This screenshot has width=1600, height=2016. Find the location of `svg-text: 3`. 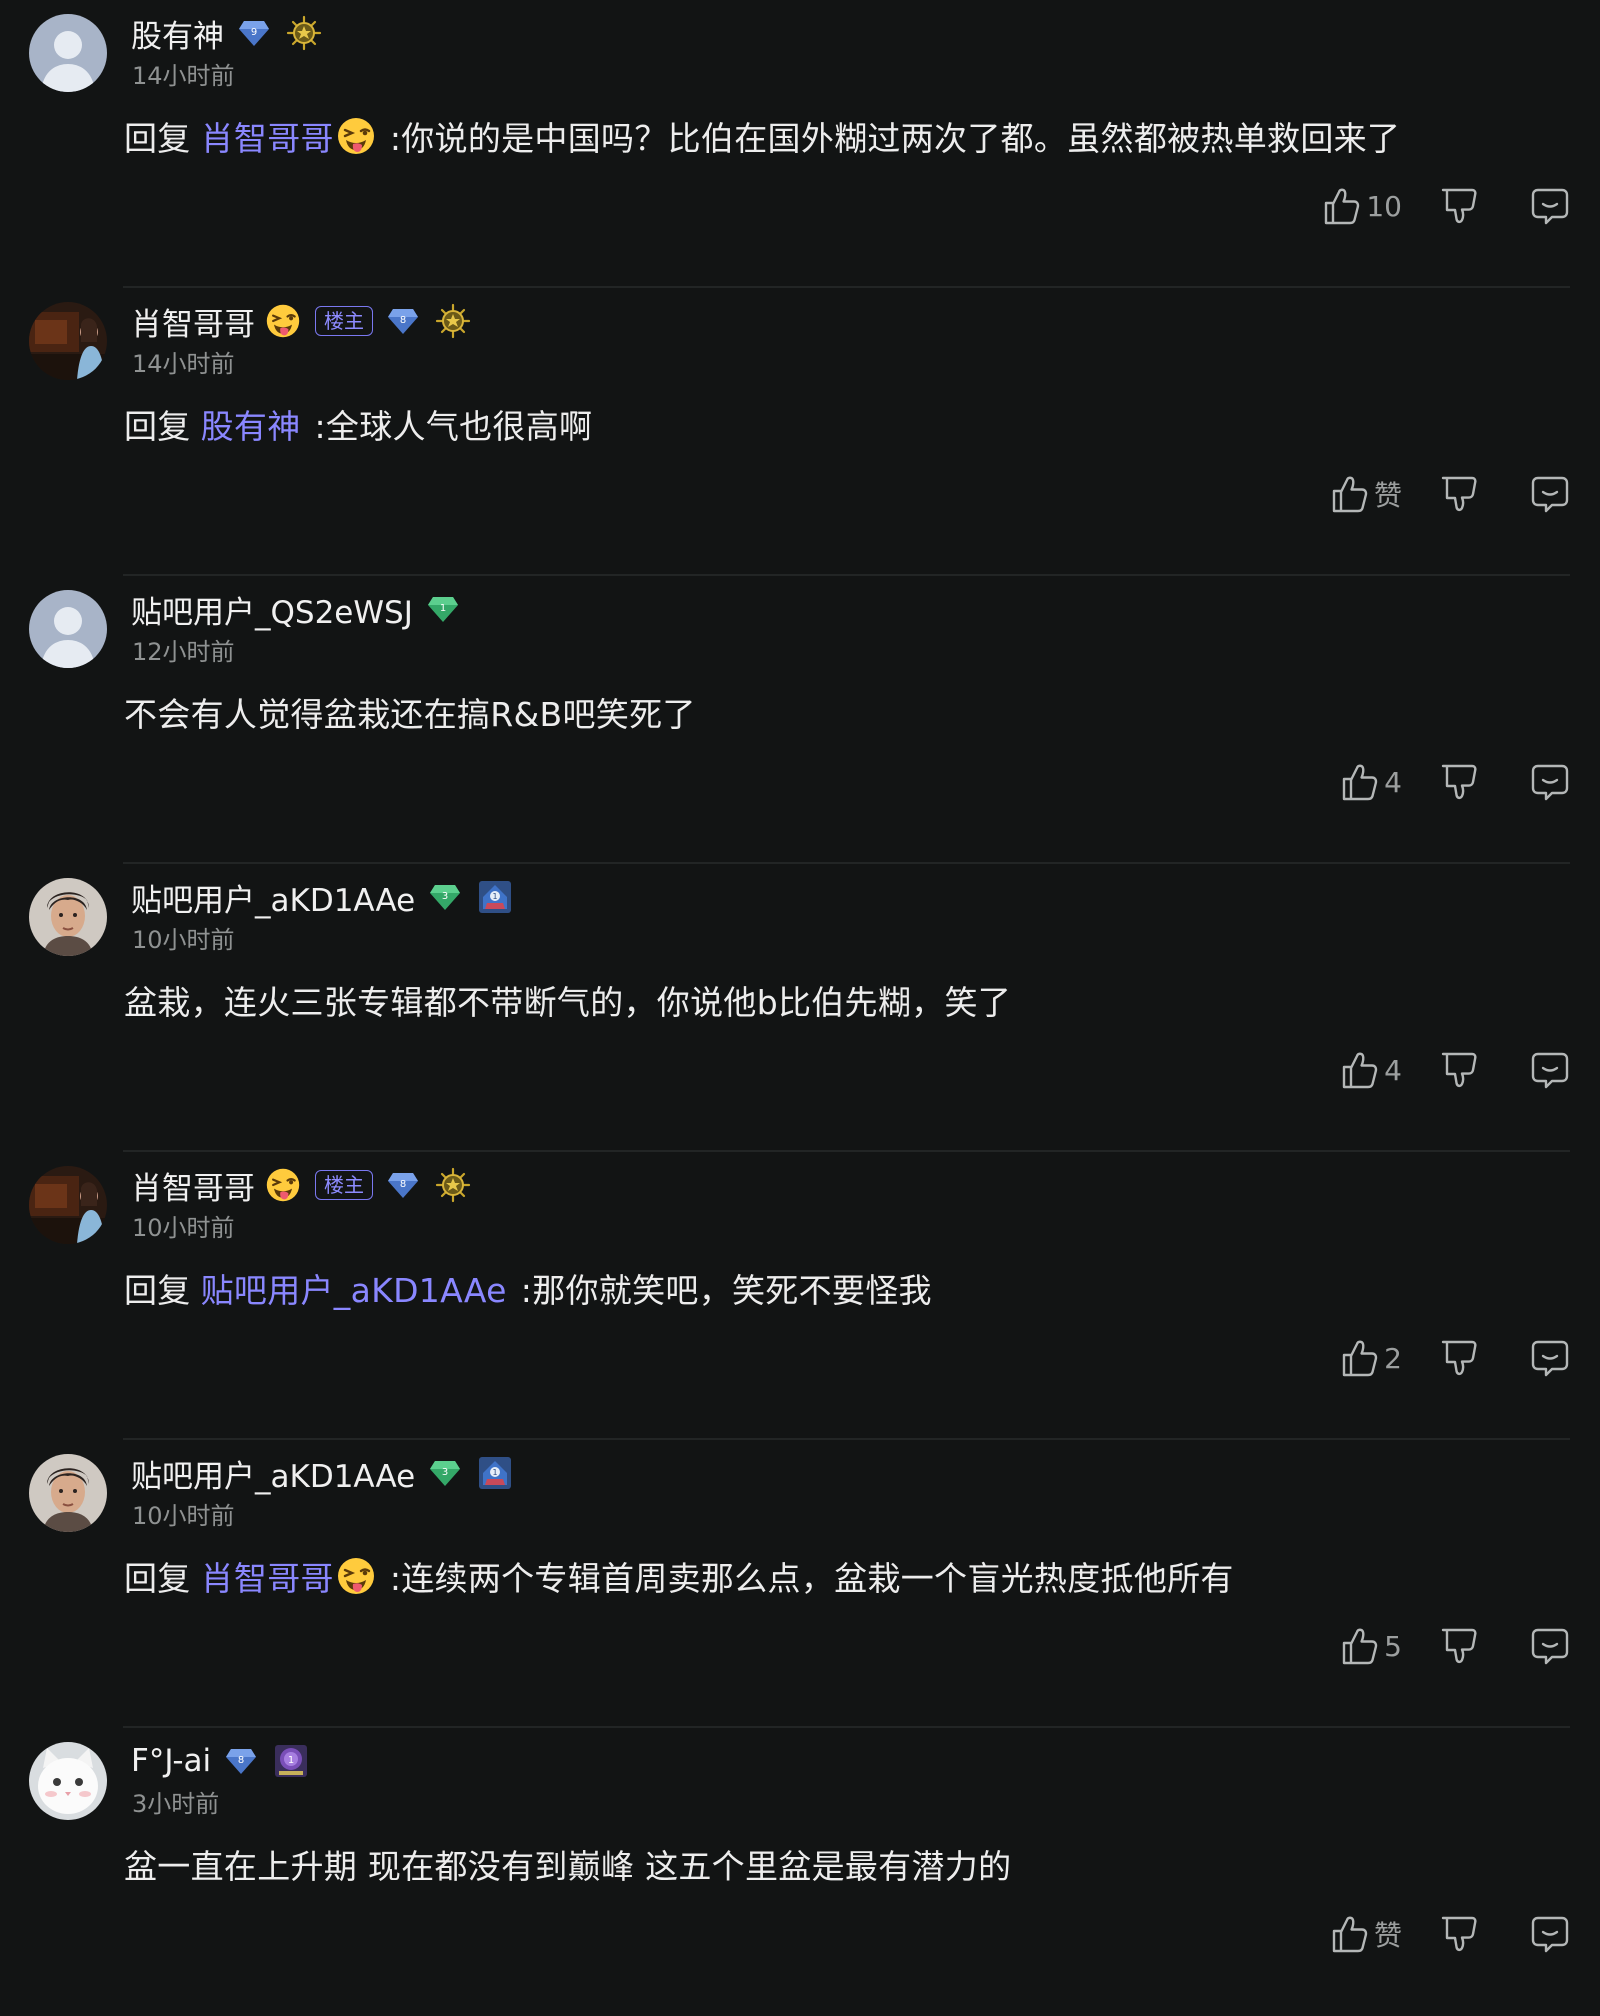

svg-text: 3 is located at coordinates (445, 896).